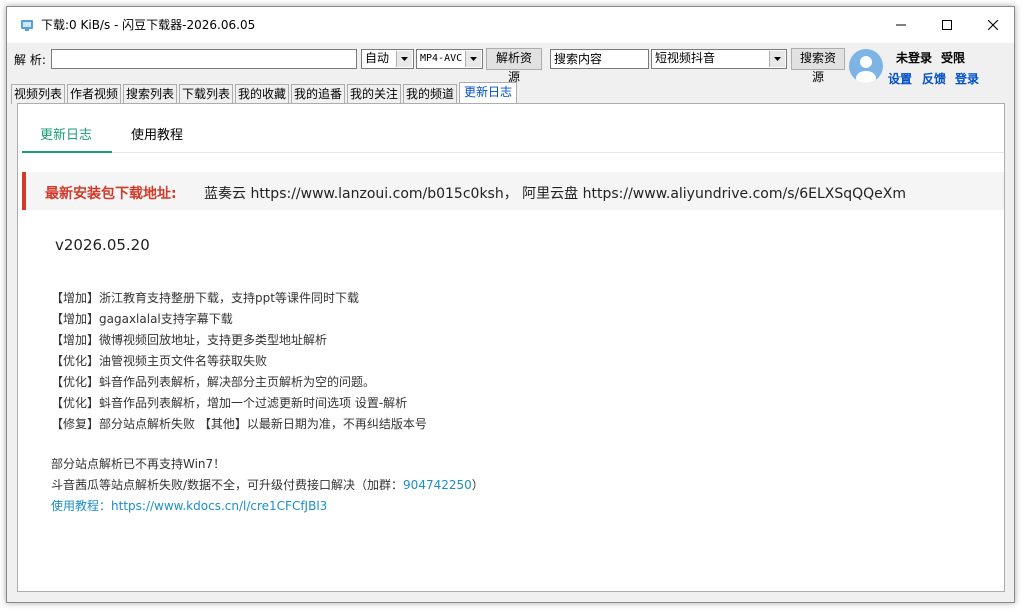  I want to click on privilege-status: 受限, so click(953, 58).